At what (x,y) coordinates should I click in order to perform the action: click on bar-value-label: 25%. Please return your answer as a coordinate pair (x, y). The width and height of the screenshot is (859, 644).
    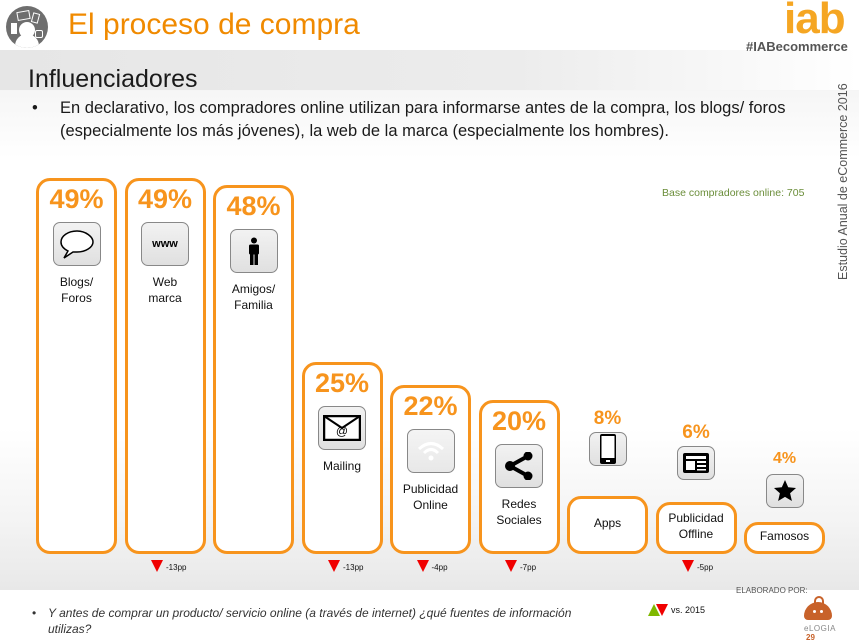
    Looking at the image, I should click on (342, 383).